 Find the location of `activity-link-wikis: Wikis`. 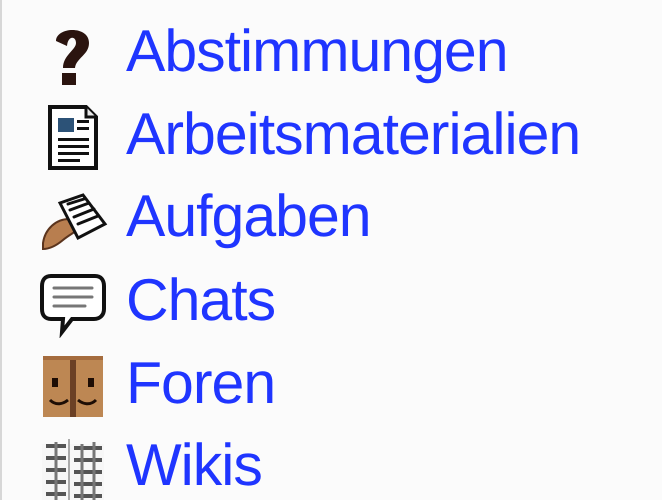

activity-link-wikis: Wikis is located at coordinates (194, 465).